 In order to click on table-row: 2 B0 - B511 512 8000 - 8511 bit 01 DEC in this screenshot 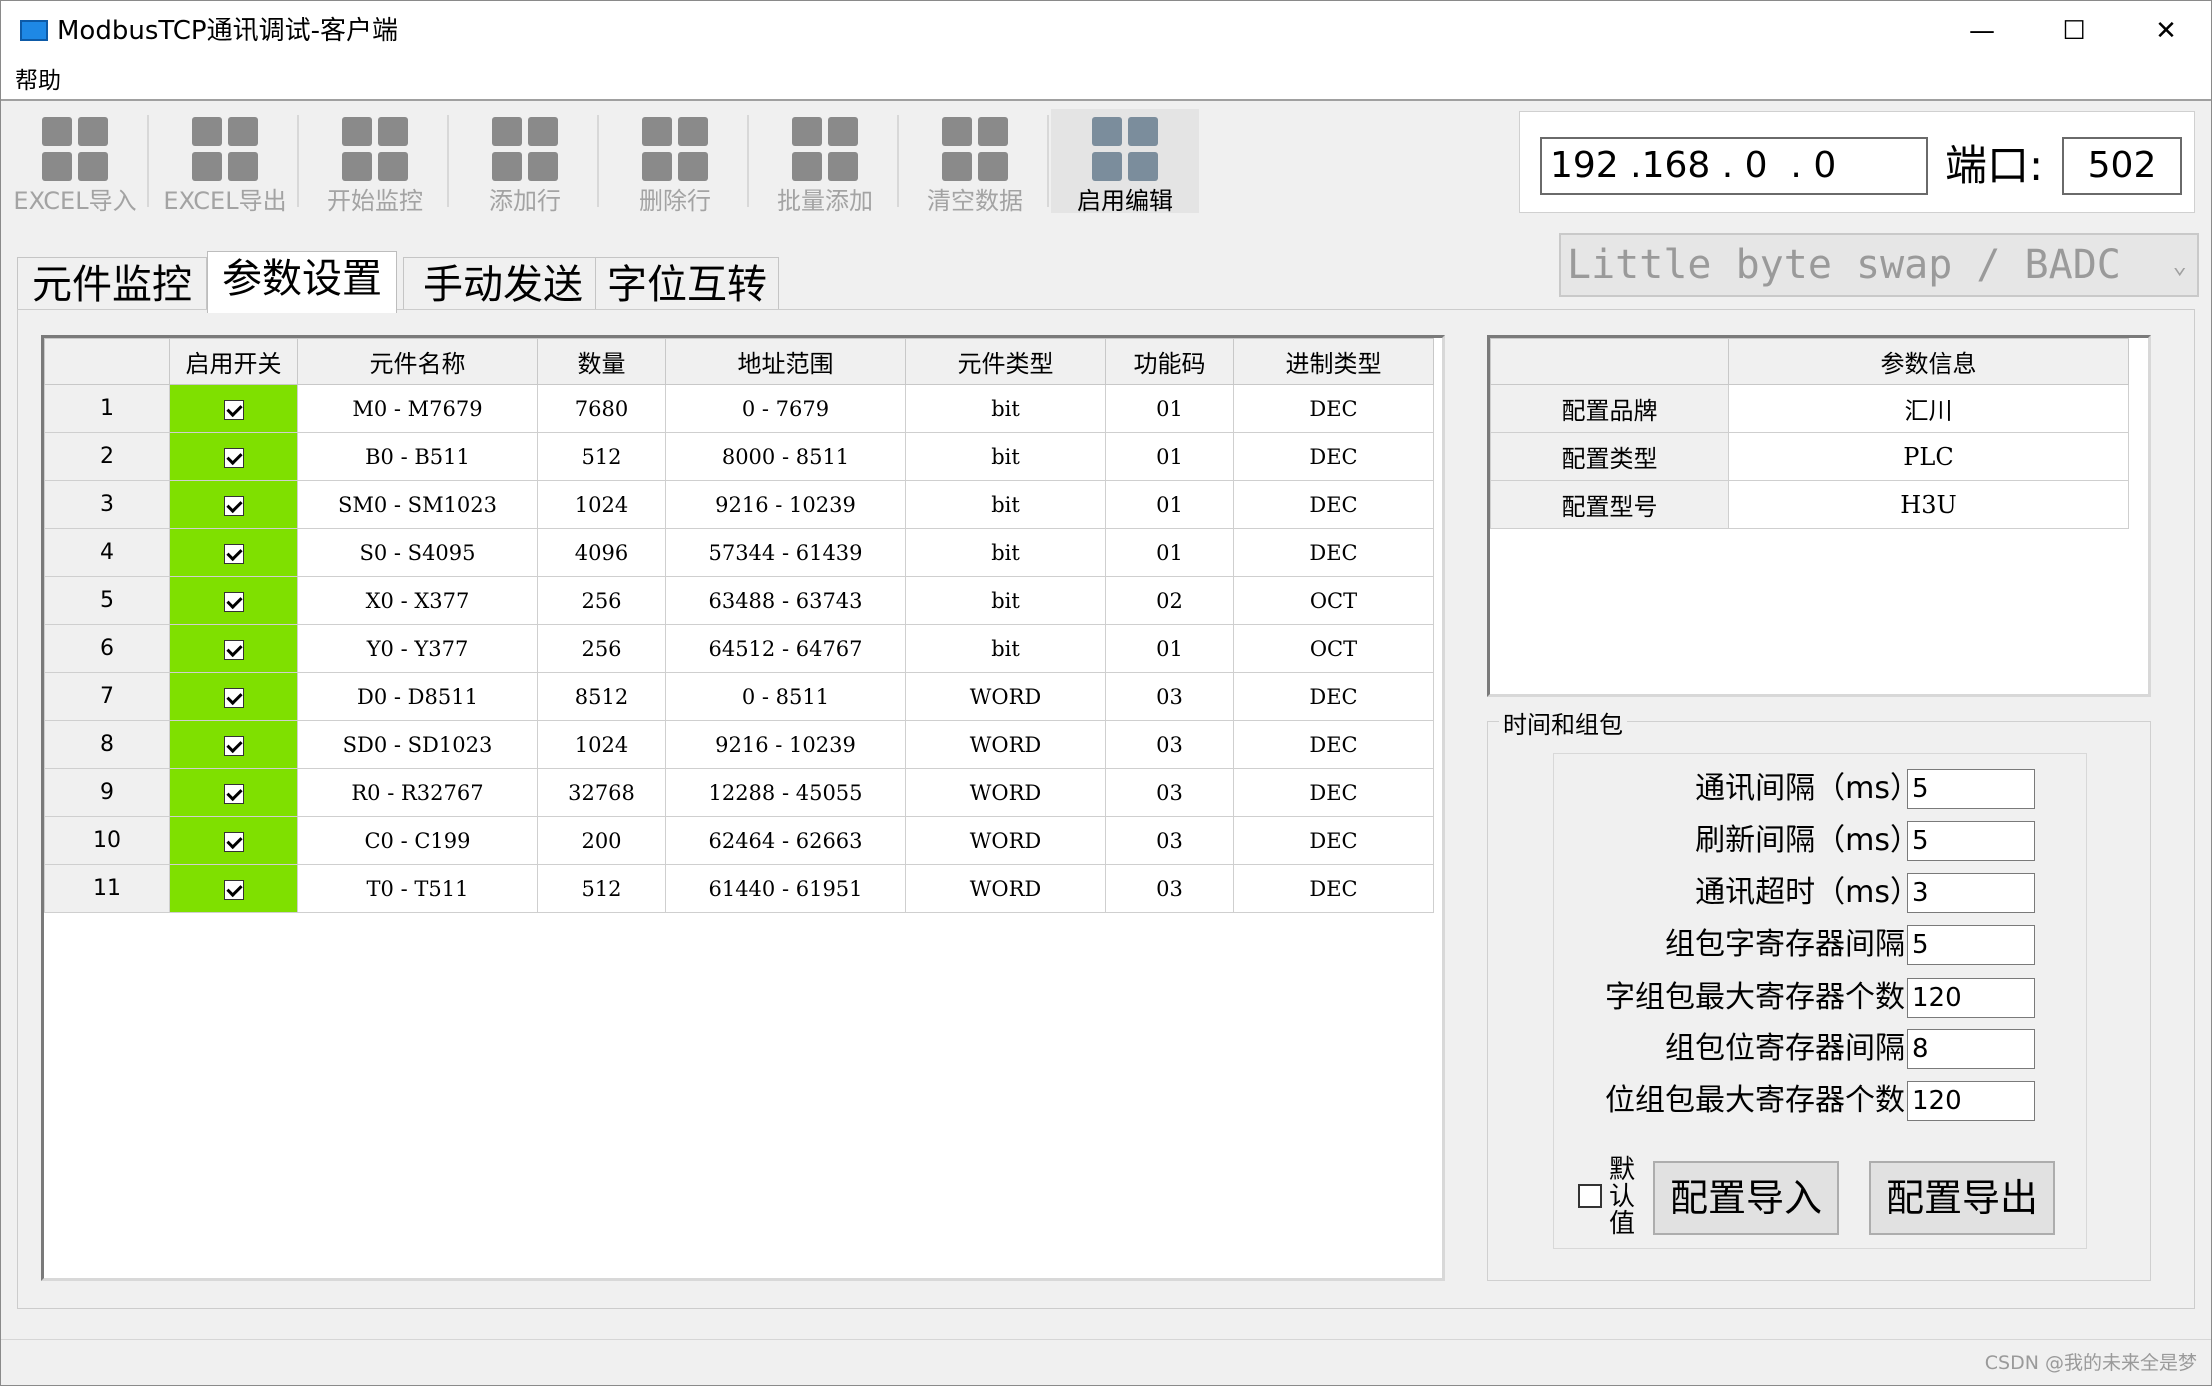, I will do `click(739, 456)`.